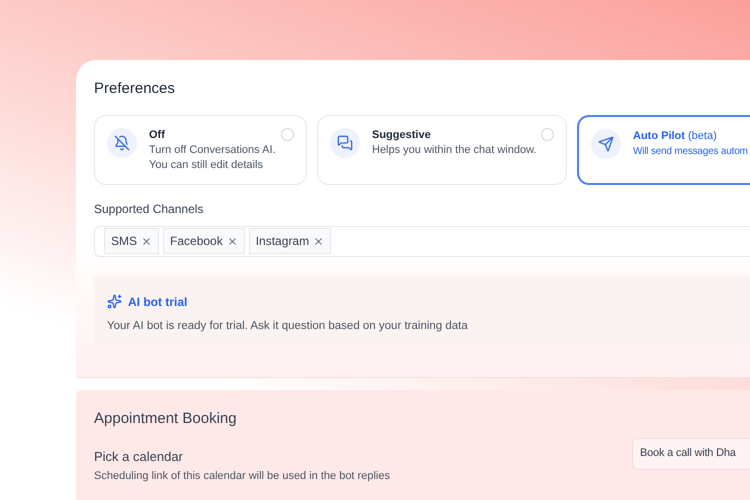  What do you see at coordinates (290, 241) in the screenshot?
I see `channel-tag: Instagram` at bounding box center [290, 241].